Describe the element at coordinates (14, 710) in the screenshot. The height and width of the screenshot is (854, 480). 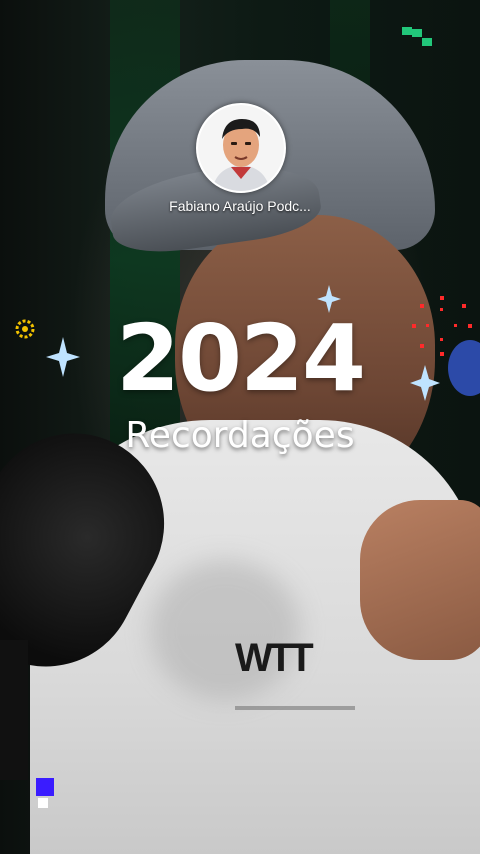
I see `microphone-arm` at that location.